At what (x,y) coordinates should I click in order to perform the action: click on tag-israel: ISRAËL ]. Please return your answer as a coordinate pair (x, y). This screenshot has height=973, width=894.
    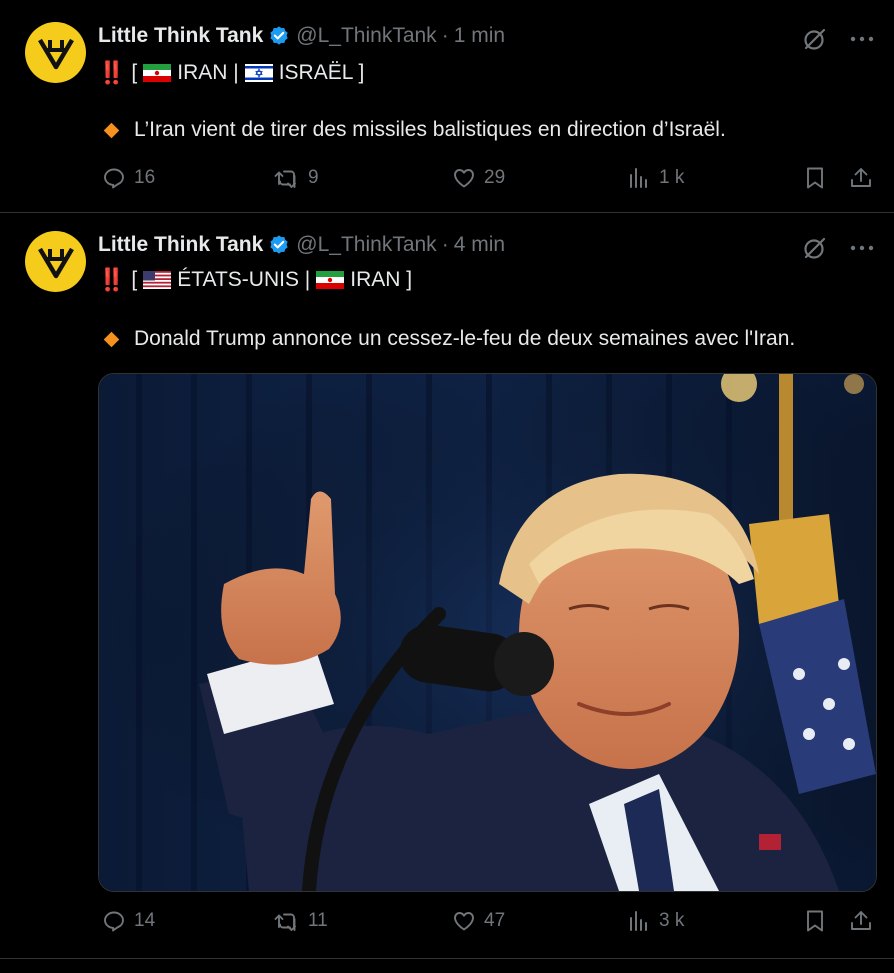
    Looking at the image, I should click on (321, 72).